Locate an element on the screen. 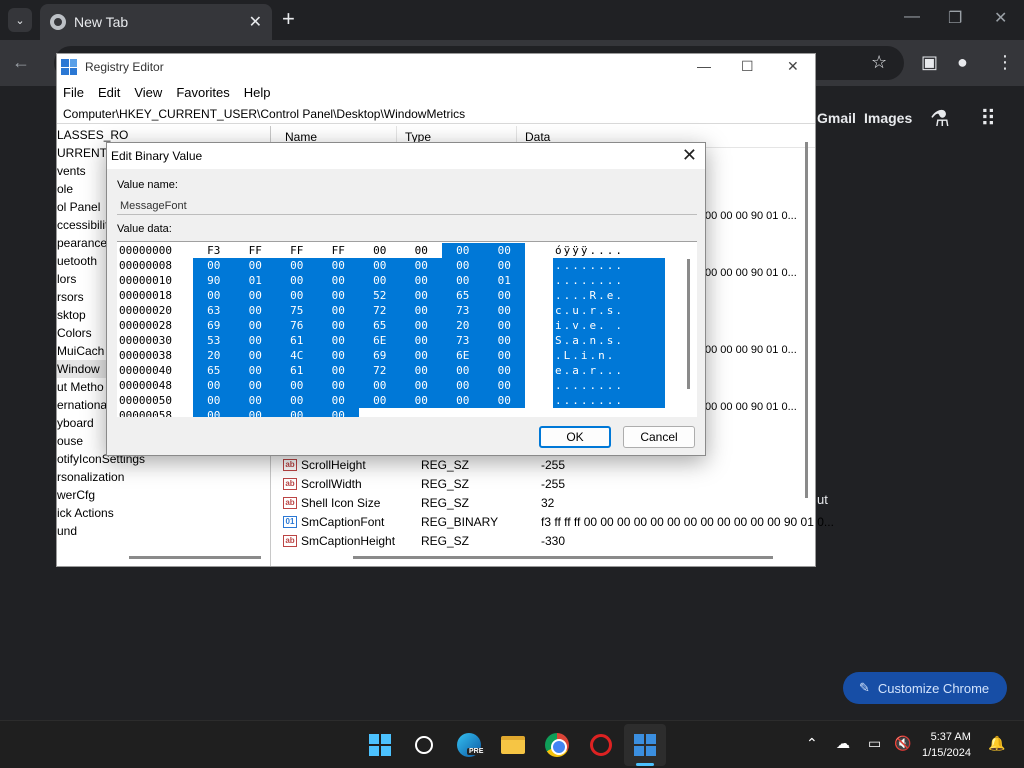 Image resolution: width=1024 pixels, height=768 pixels. menu-help: Help is located at coordinates (257, 92).